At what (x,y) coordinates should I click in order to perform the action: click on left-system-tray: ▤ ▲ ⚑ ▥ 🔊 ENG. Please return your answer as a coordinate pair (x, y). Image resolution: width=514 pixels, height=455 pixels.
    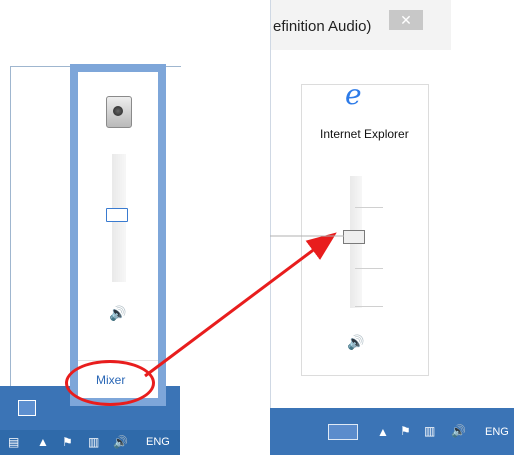
    Looking at the image, I should click on (90, 442).